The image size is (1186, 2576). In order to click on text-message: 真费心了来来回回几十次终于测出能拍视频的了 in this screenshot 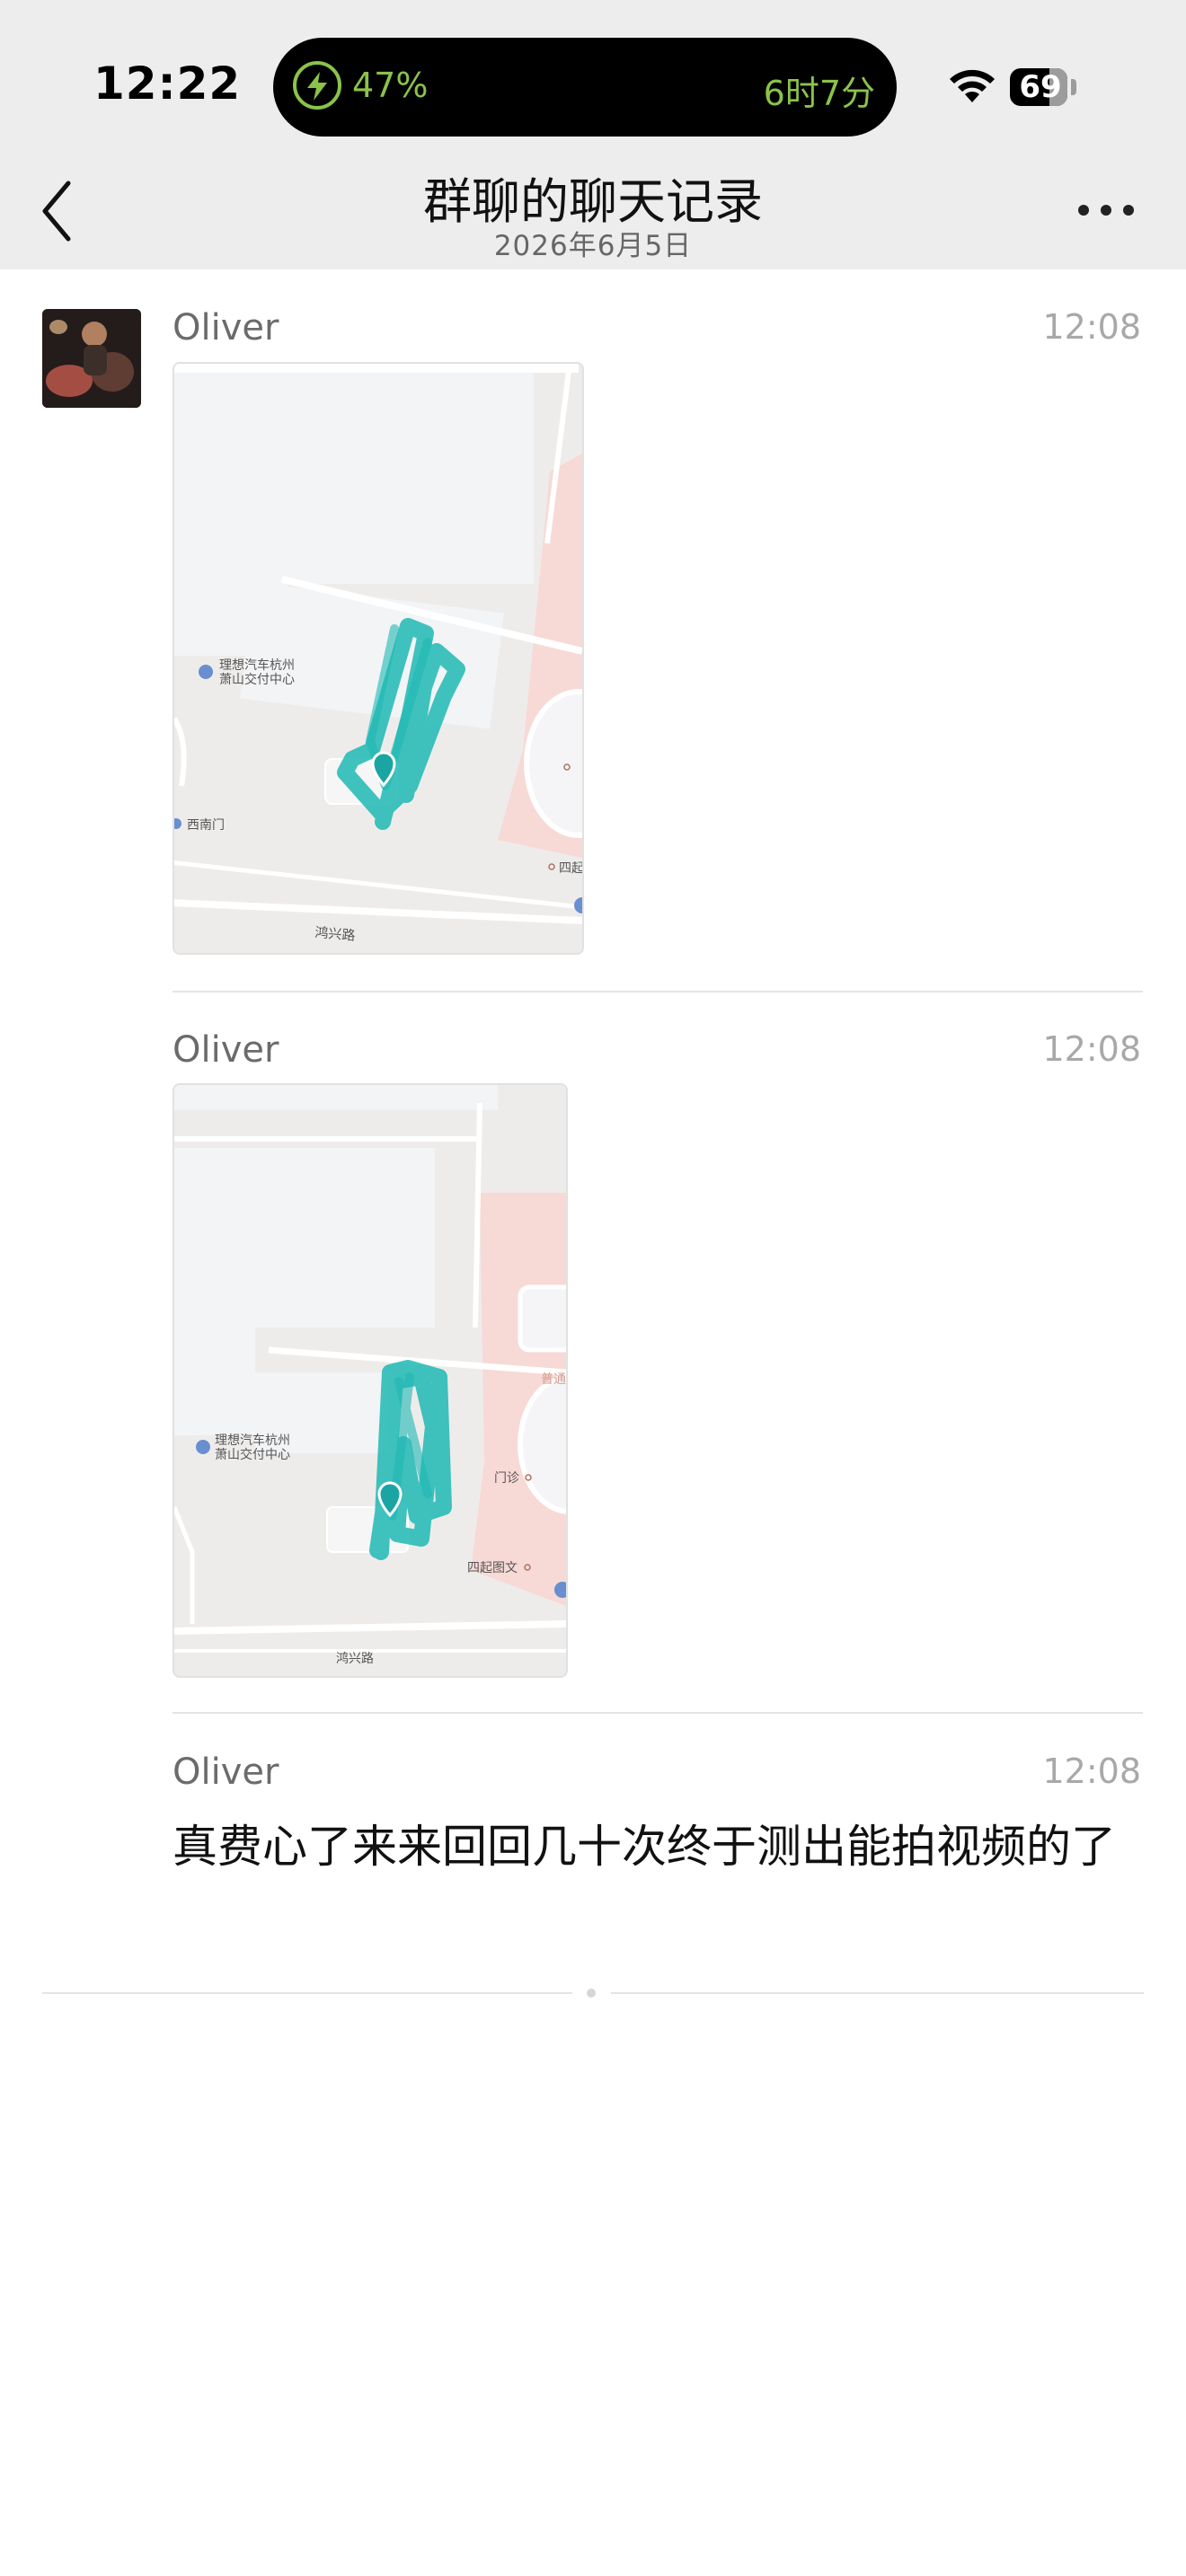, I will do `click(658, 1847)`.